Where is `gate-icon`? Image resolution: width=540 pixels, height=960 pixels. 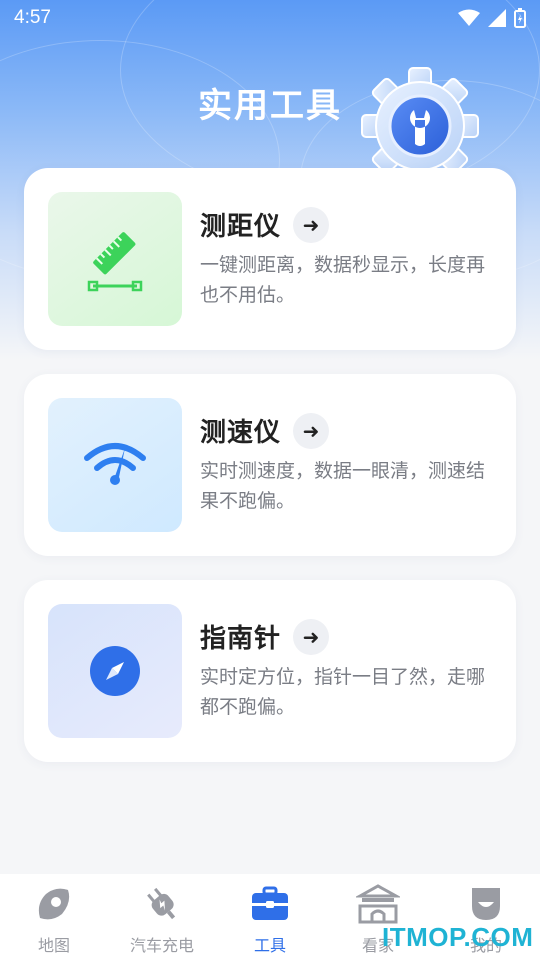 gate-icon is located at coordinates (378, 904).